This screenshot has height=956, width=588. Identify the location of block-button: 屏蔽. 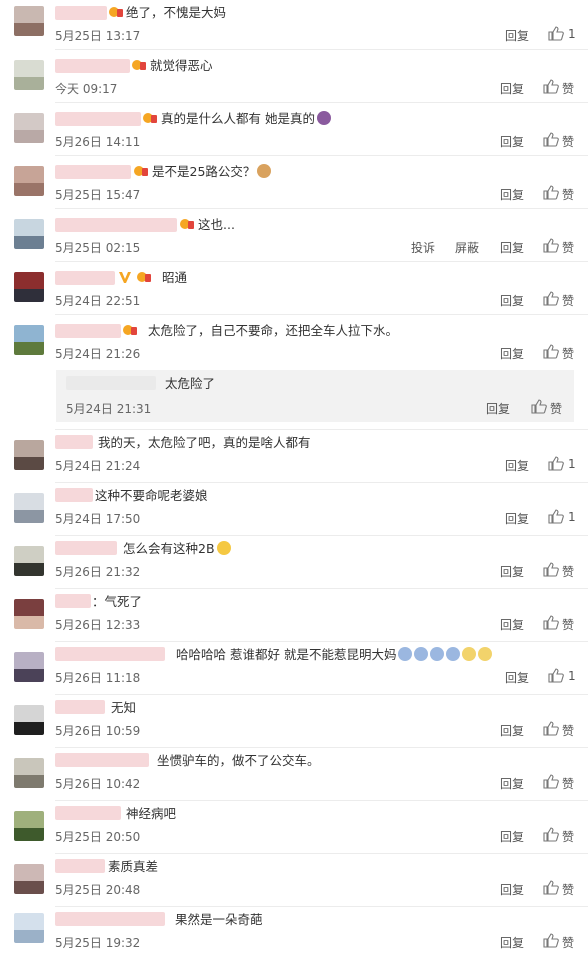
(467, 247).